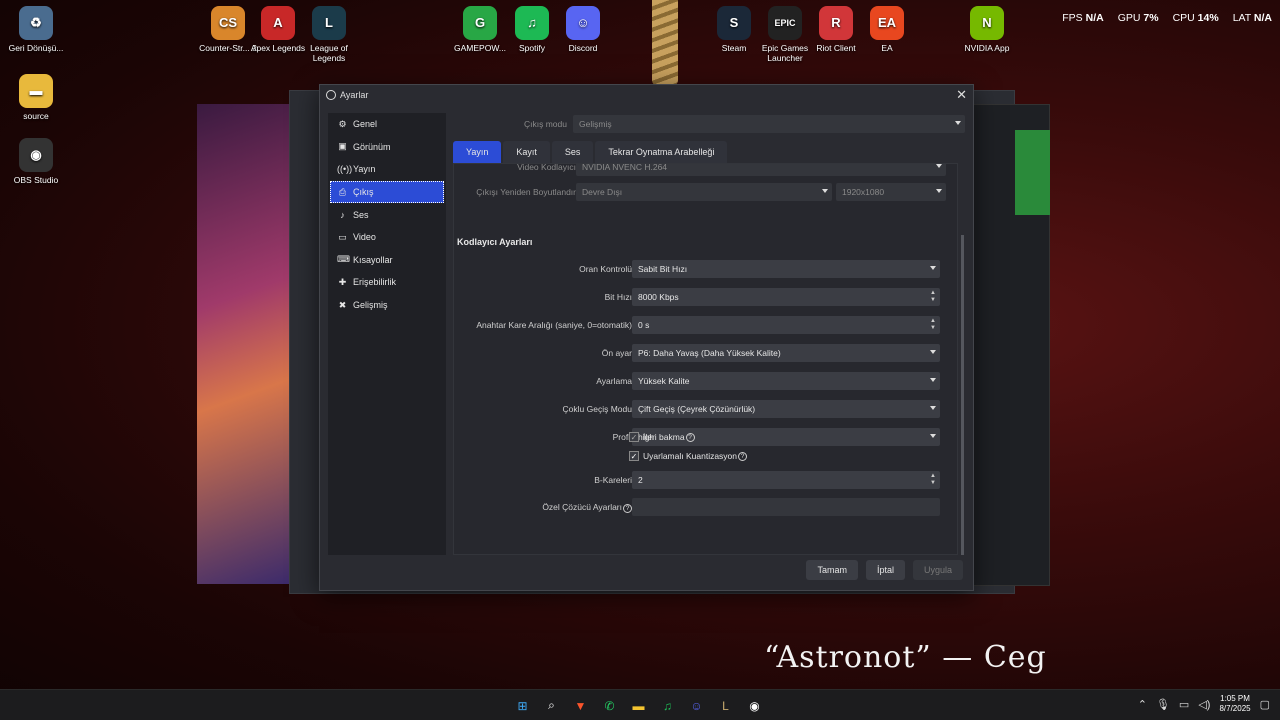  Describe the element at coordinates (696, 705) in the screenshot. I see `discord-icon: ☺` at that location.